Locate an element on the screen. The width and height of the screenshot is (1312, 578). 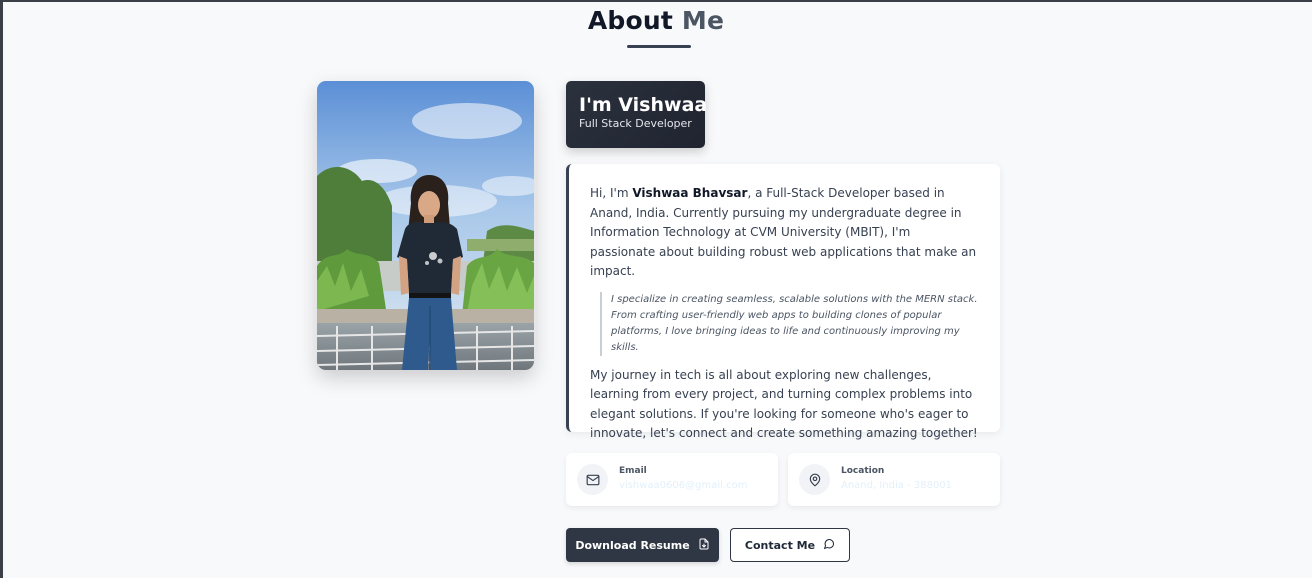
map-pin-icon is located at coordinates (814, 479).